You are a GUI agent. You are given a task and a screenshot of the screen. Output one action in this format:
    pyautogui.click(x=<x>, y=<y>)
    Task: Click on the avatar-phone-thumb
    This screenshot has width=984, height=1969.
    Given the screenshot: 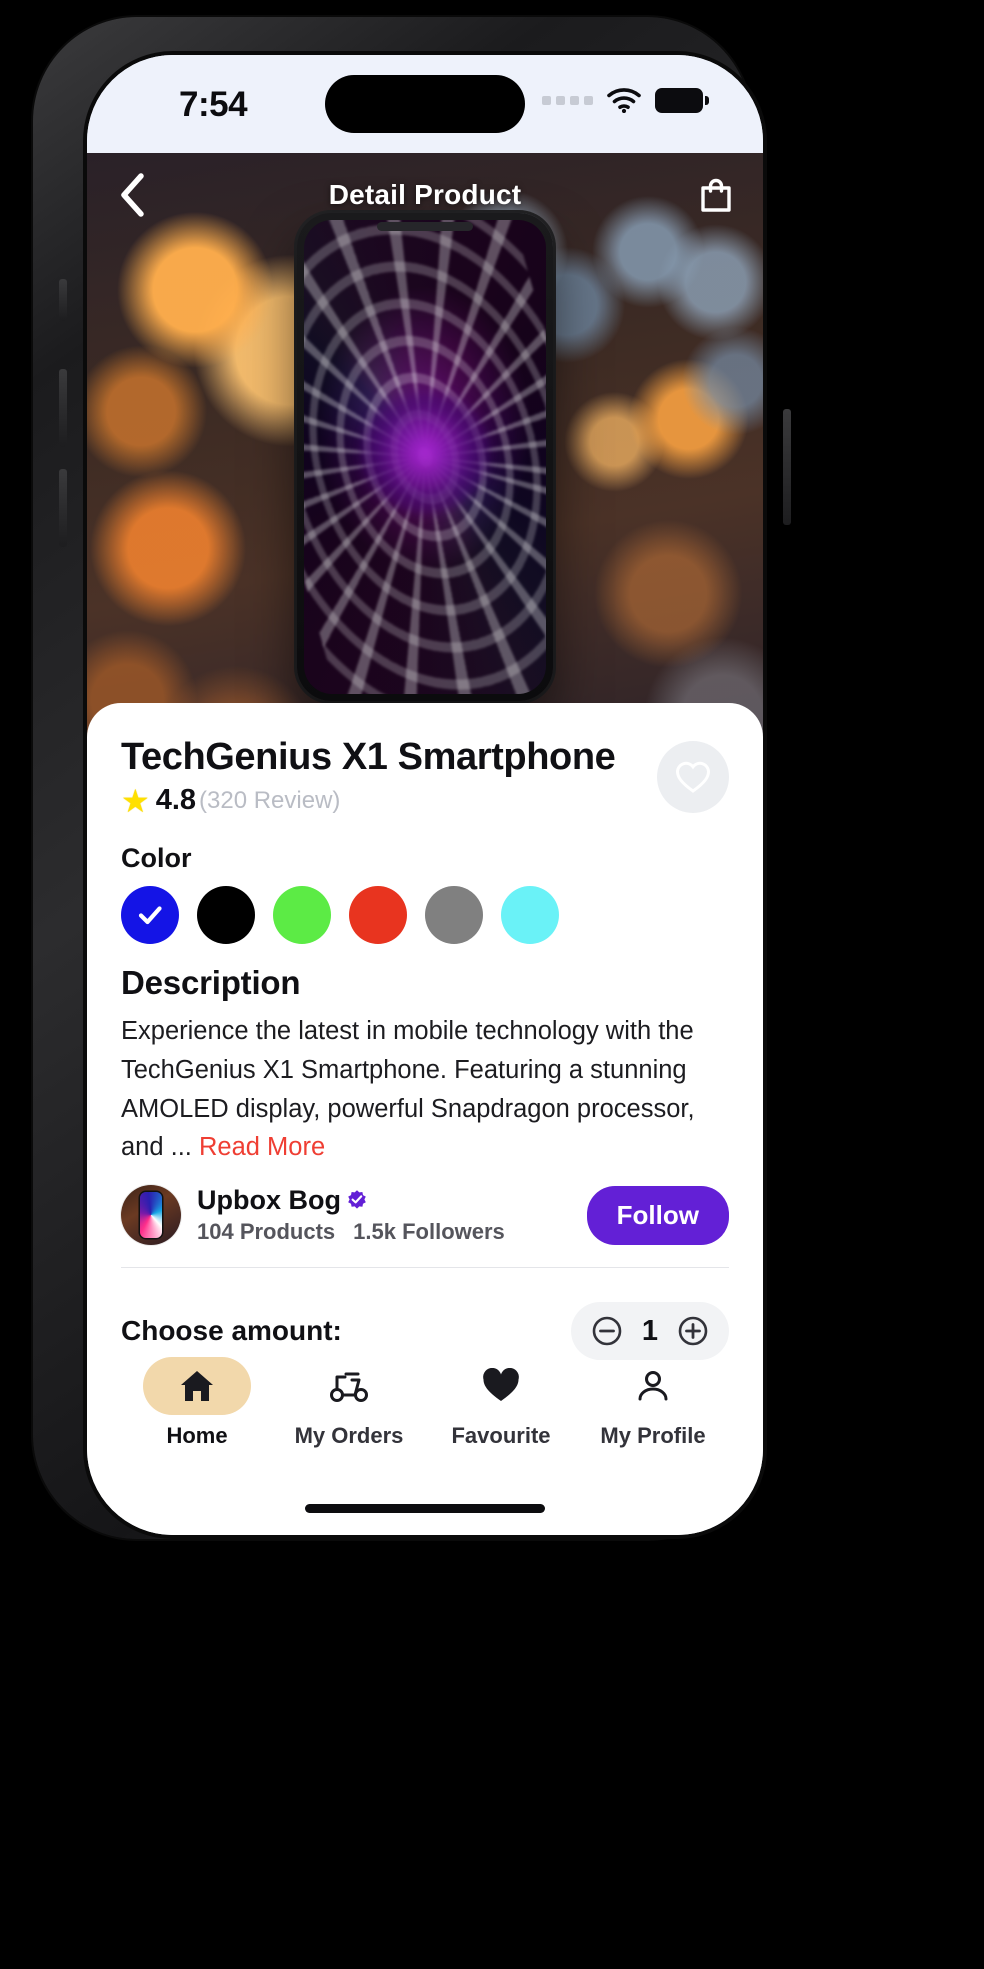 What is the action you would take?
    pyautogui.click(x=151, y=1215)
    